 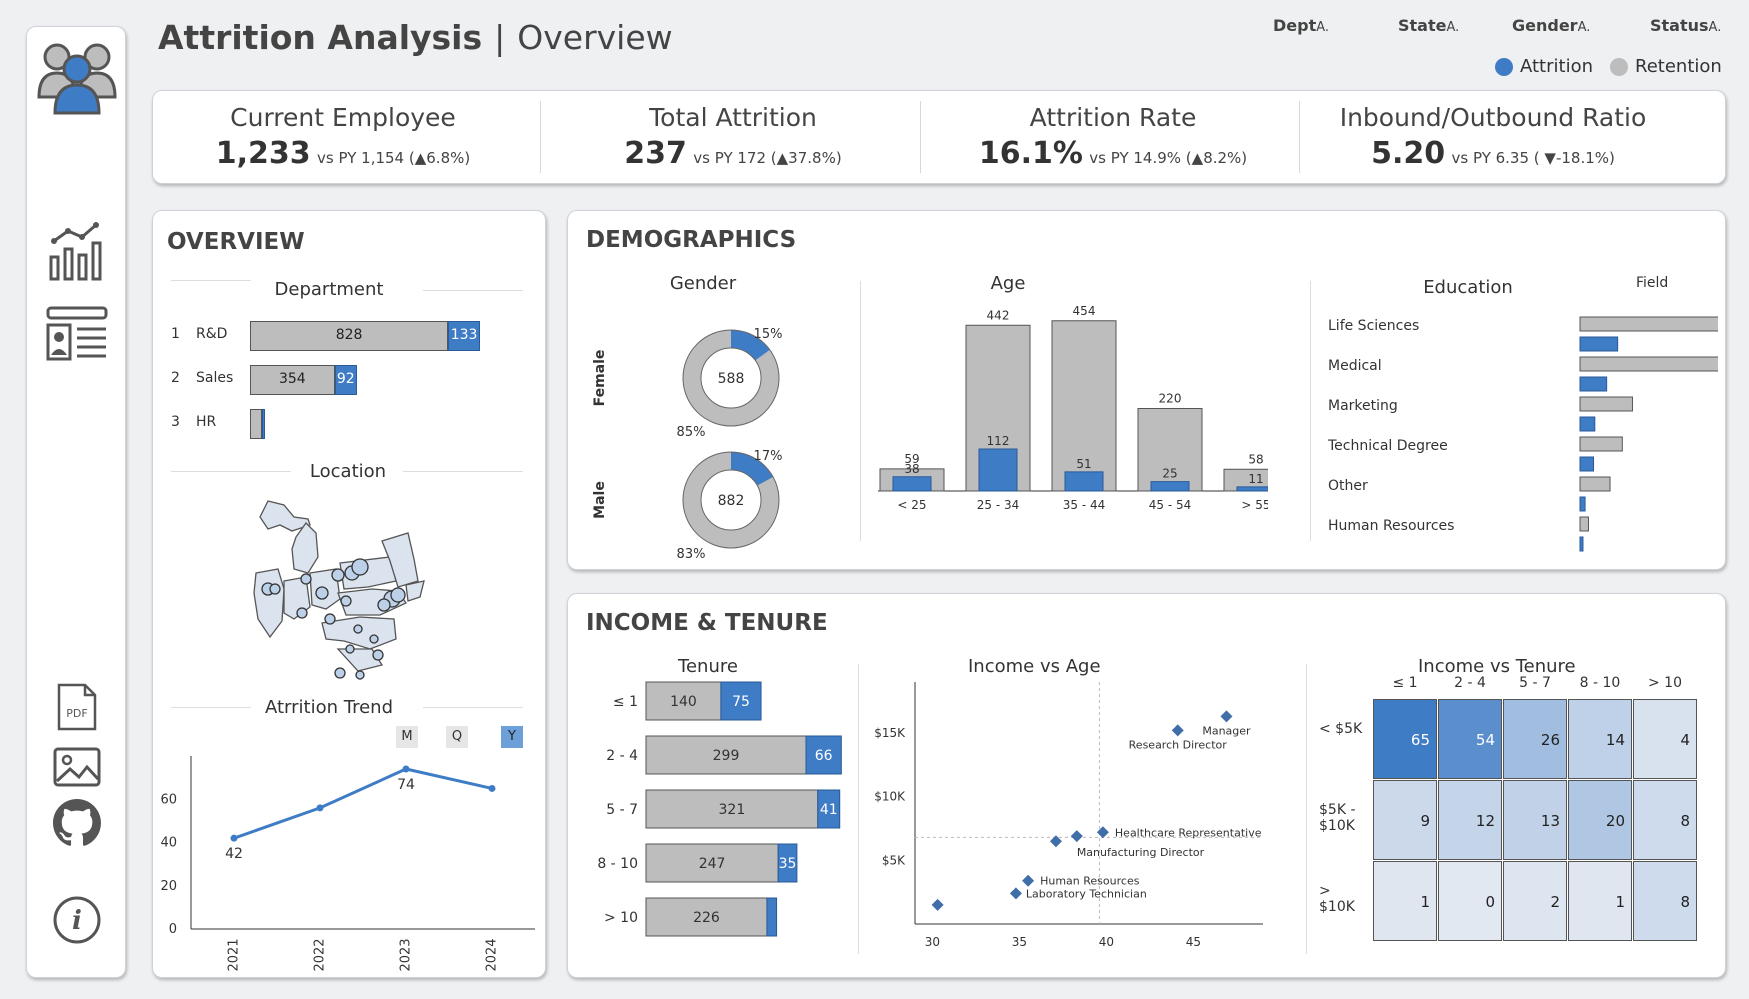 What do you see at coordinates (733, 137) in the screenshot?
I see `kpi-total-attrition: Total Attrition 237 vs PY 172 (▲37.8%)` at bounding box center [733, 137].